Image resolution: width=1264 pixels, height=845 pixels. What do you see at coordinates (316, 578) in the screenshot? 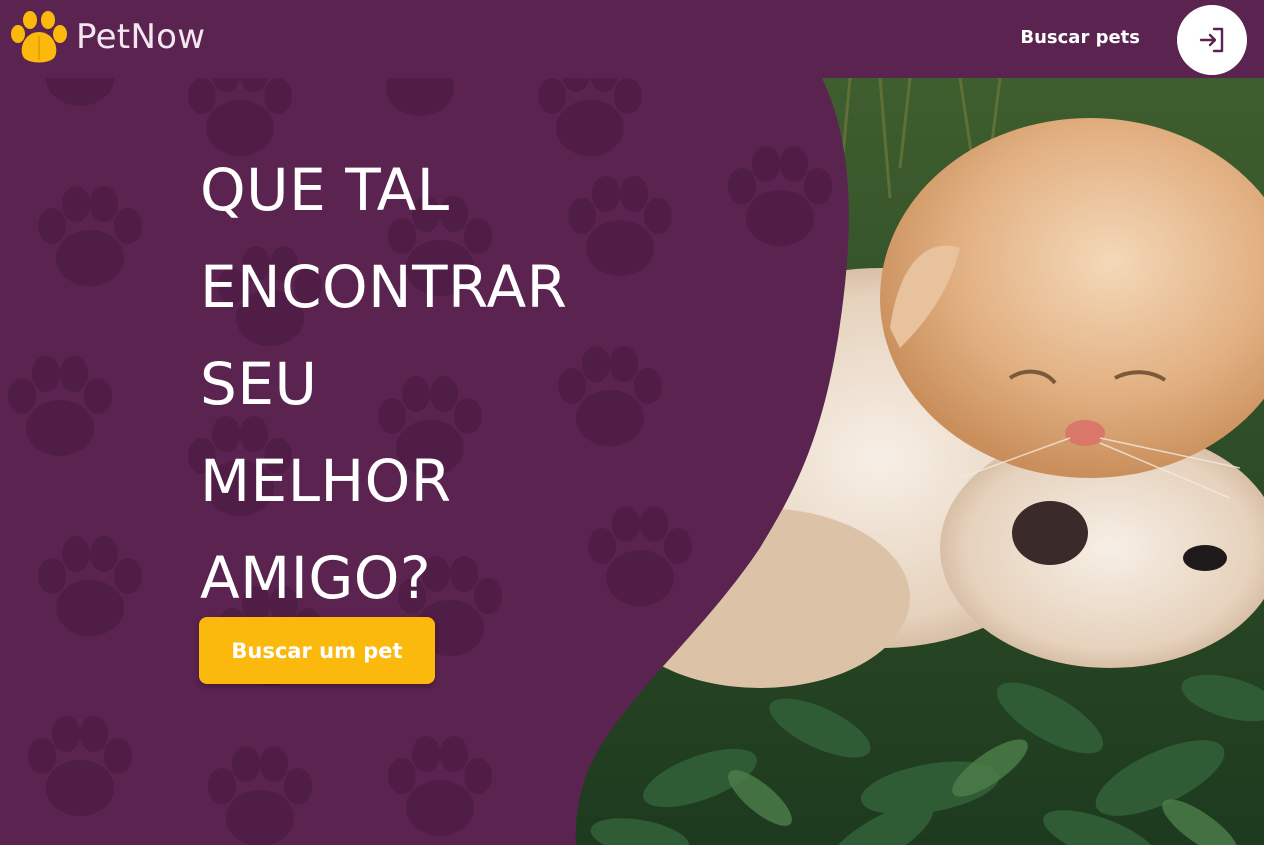
I see `headline-line: AMIGO?` at bounding box center [316, 578].